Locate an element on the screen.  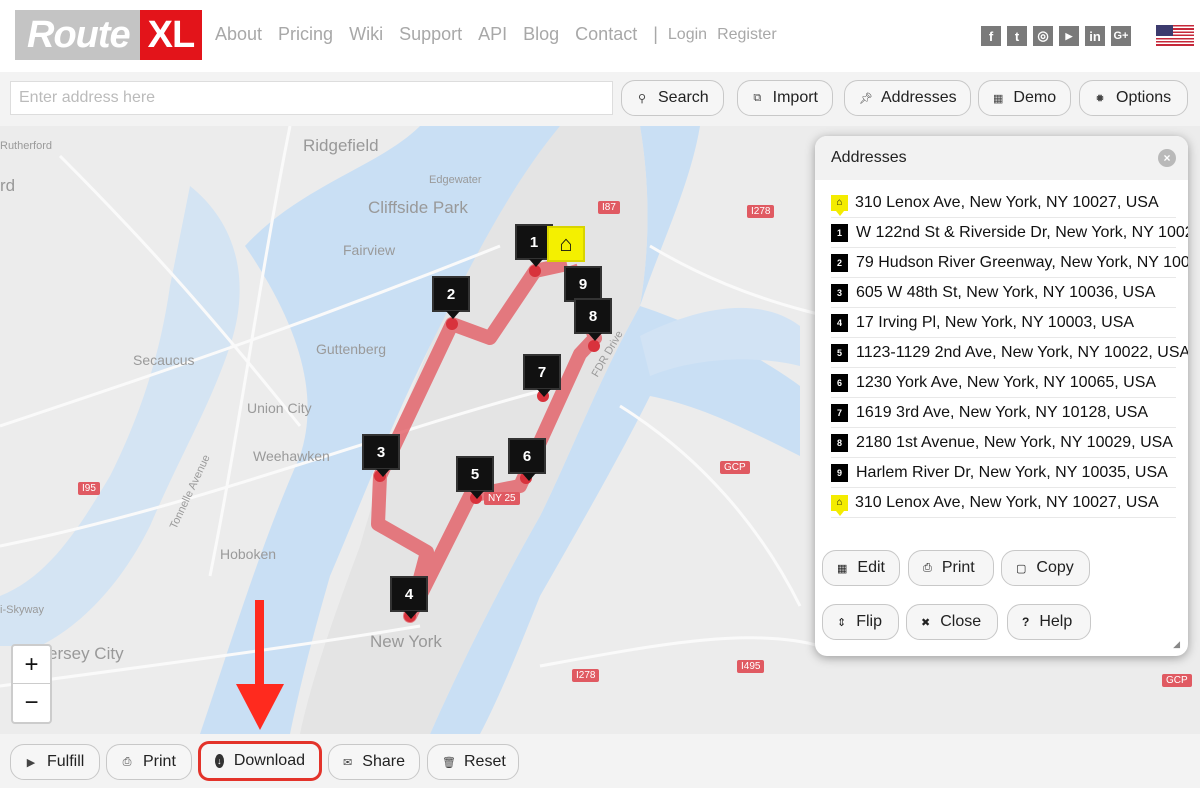
question-icon: ? is located at coordinates (1026, 622).